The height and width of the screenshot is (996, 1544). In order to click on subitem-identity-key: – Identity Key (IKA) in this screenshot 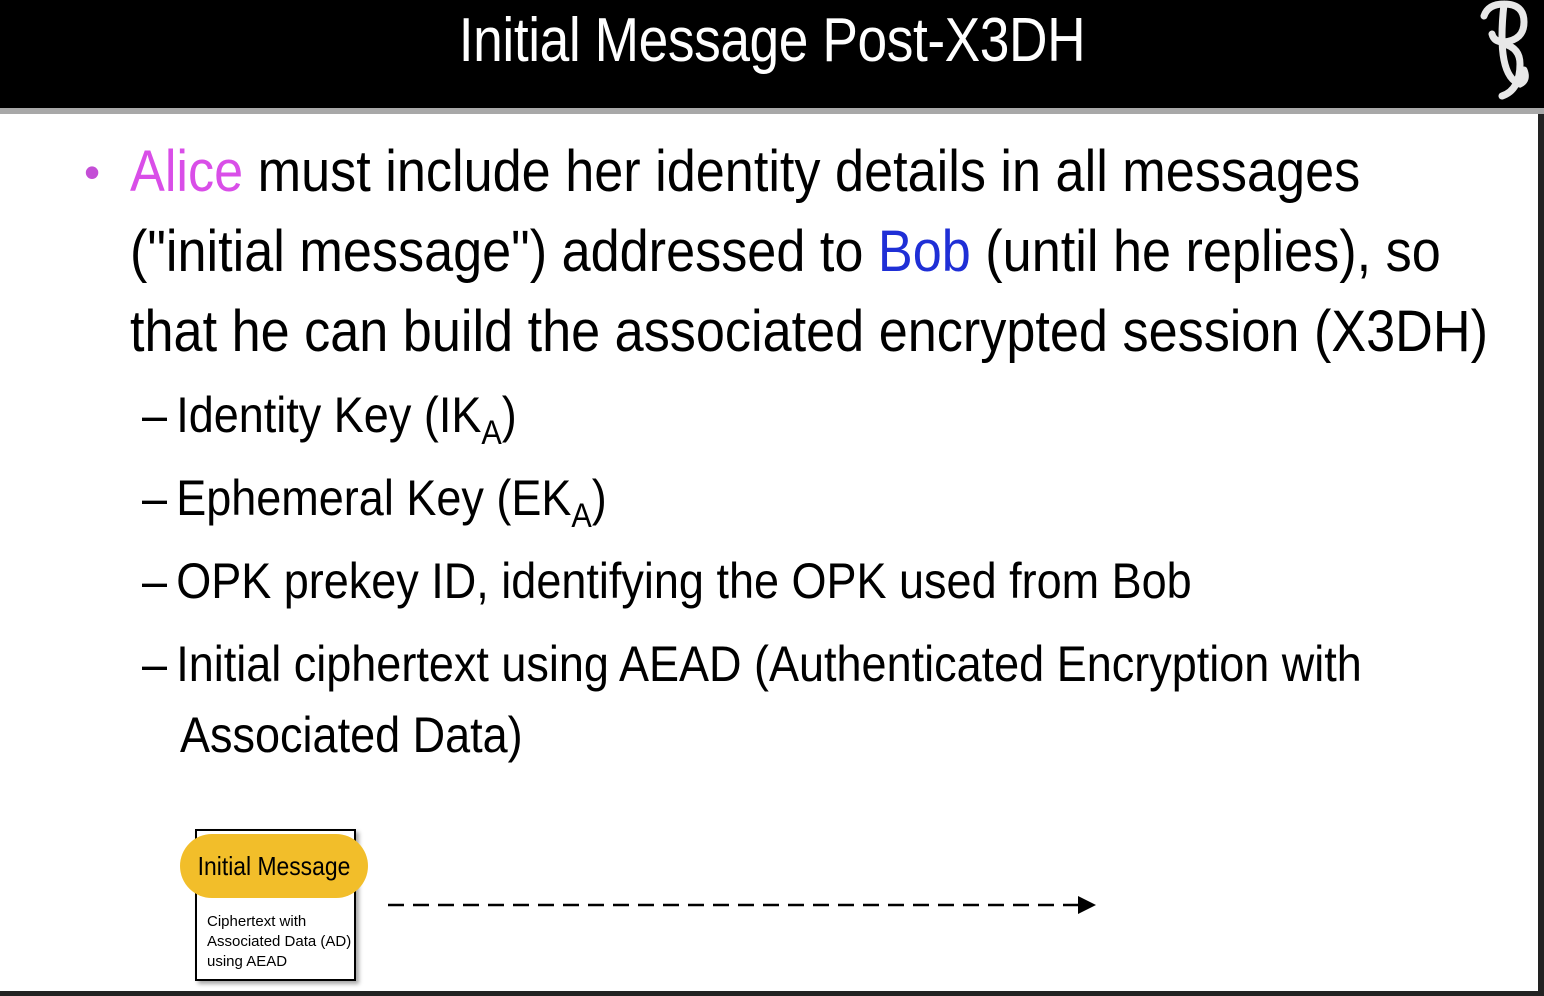, I will do `click(329, 415)`.